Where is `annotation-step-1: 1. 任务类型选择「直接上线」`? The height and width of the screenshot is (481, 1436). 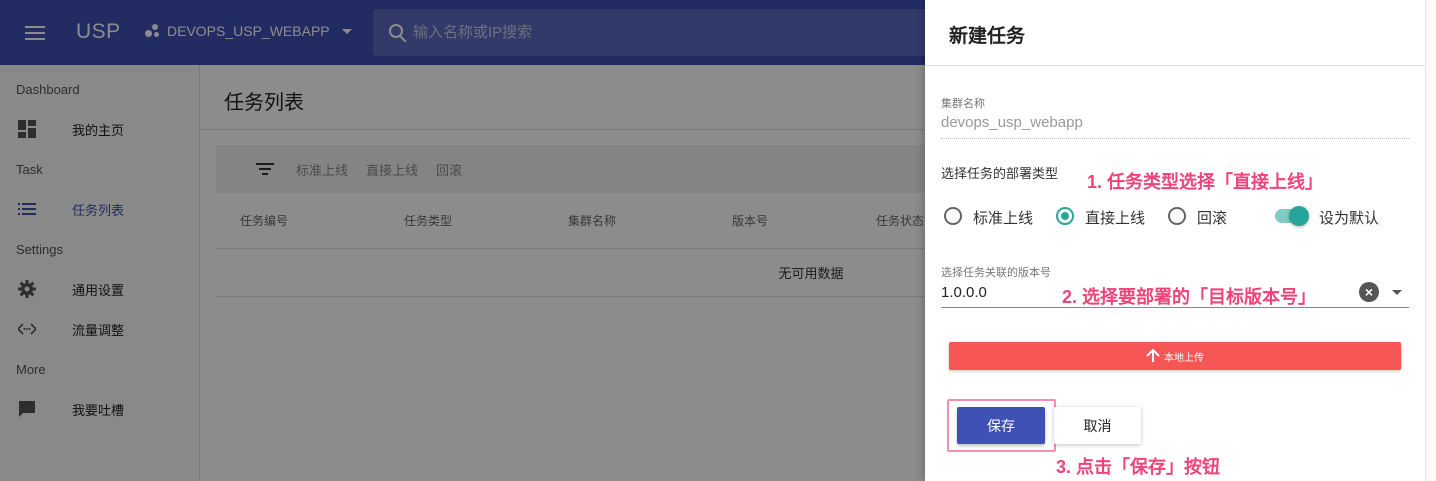 annotation-step-1: 1. 任务类型选择「直接上线」 is located at coordinates (1205, 182).